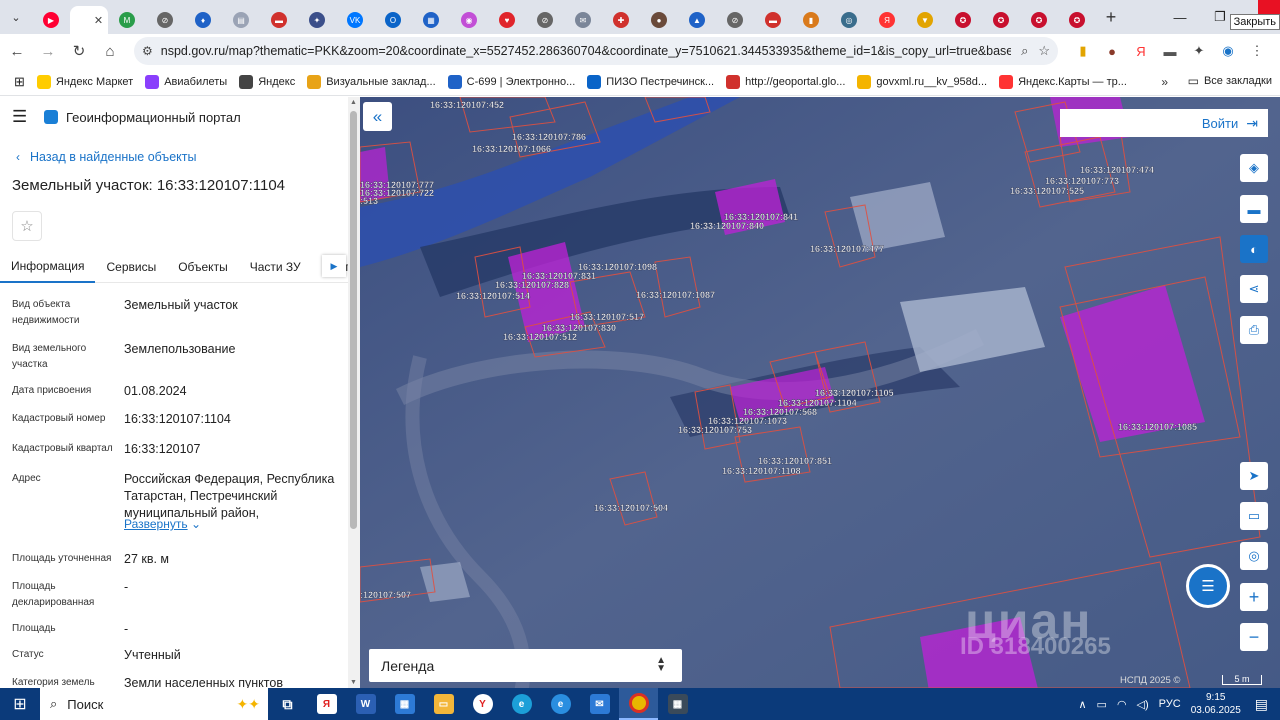  I want to click on browser-tab: ✚, so click(621, 20).